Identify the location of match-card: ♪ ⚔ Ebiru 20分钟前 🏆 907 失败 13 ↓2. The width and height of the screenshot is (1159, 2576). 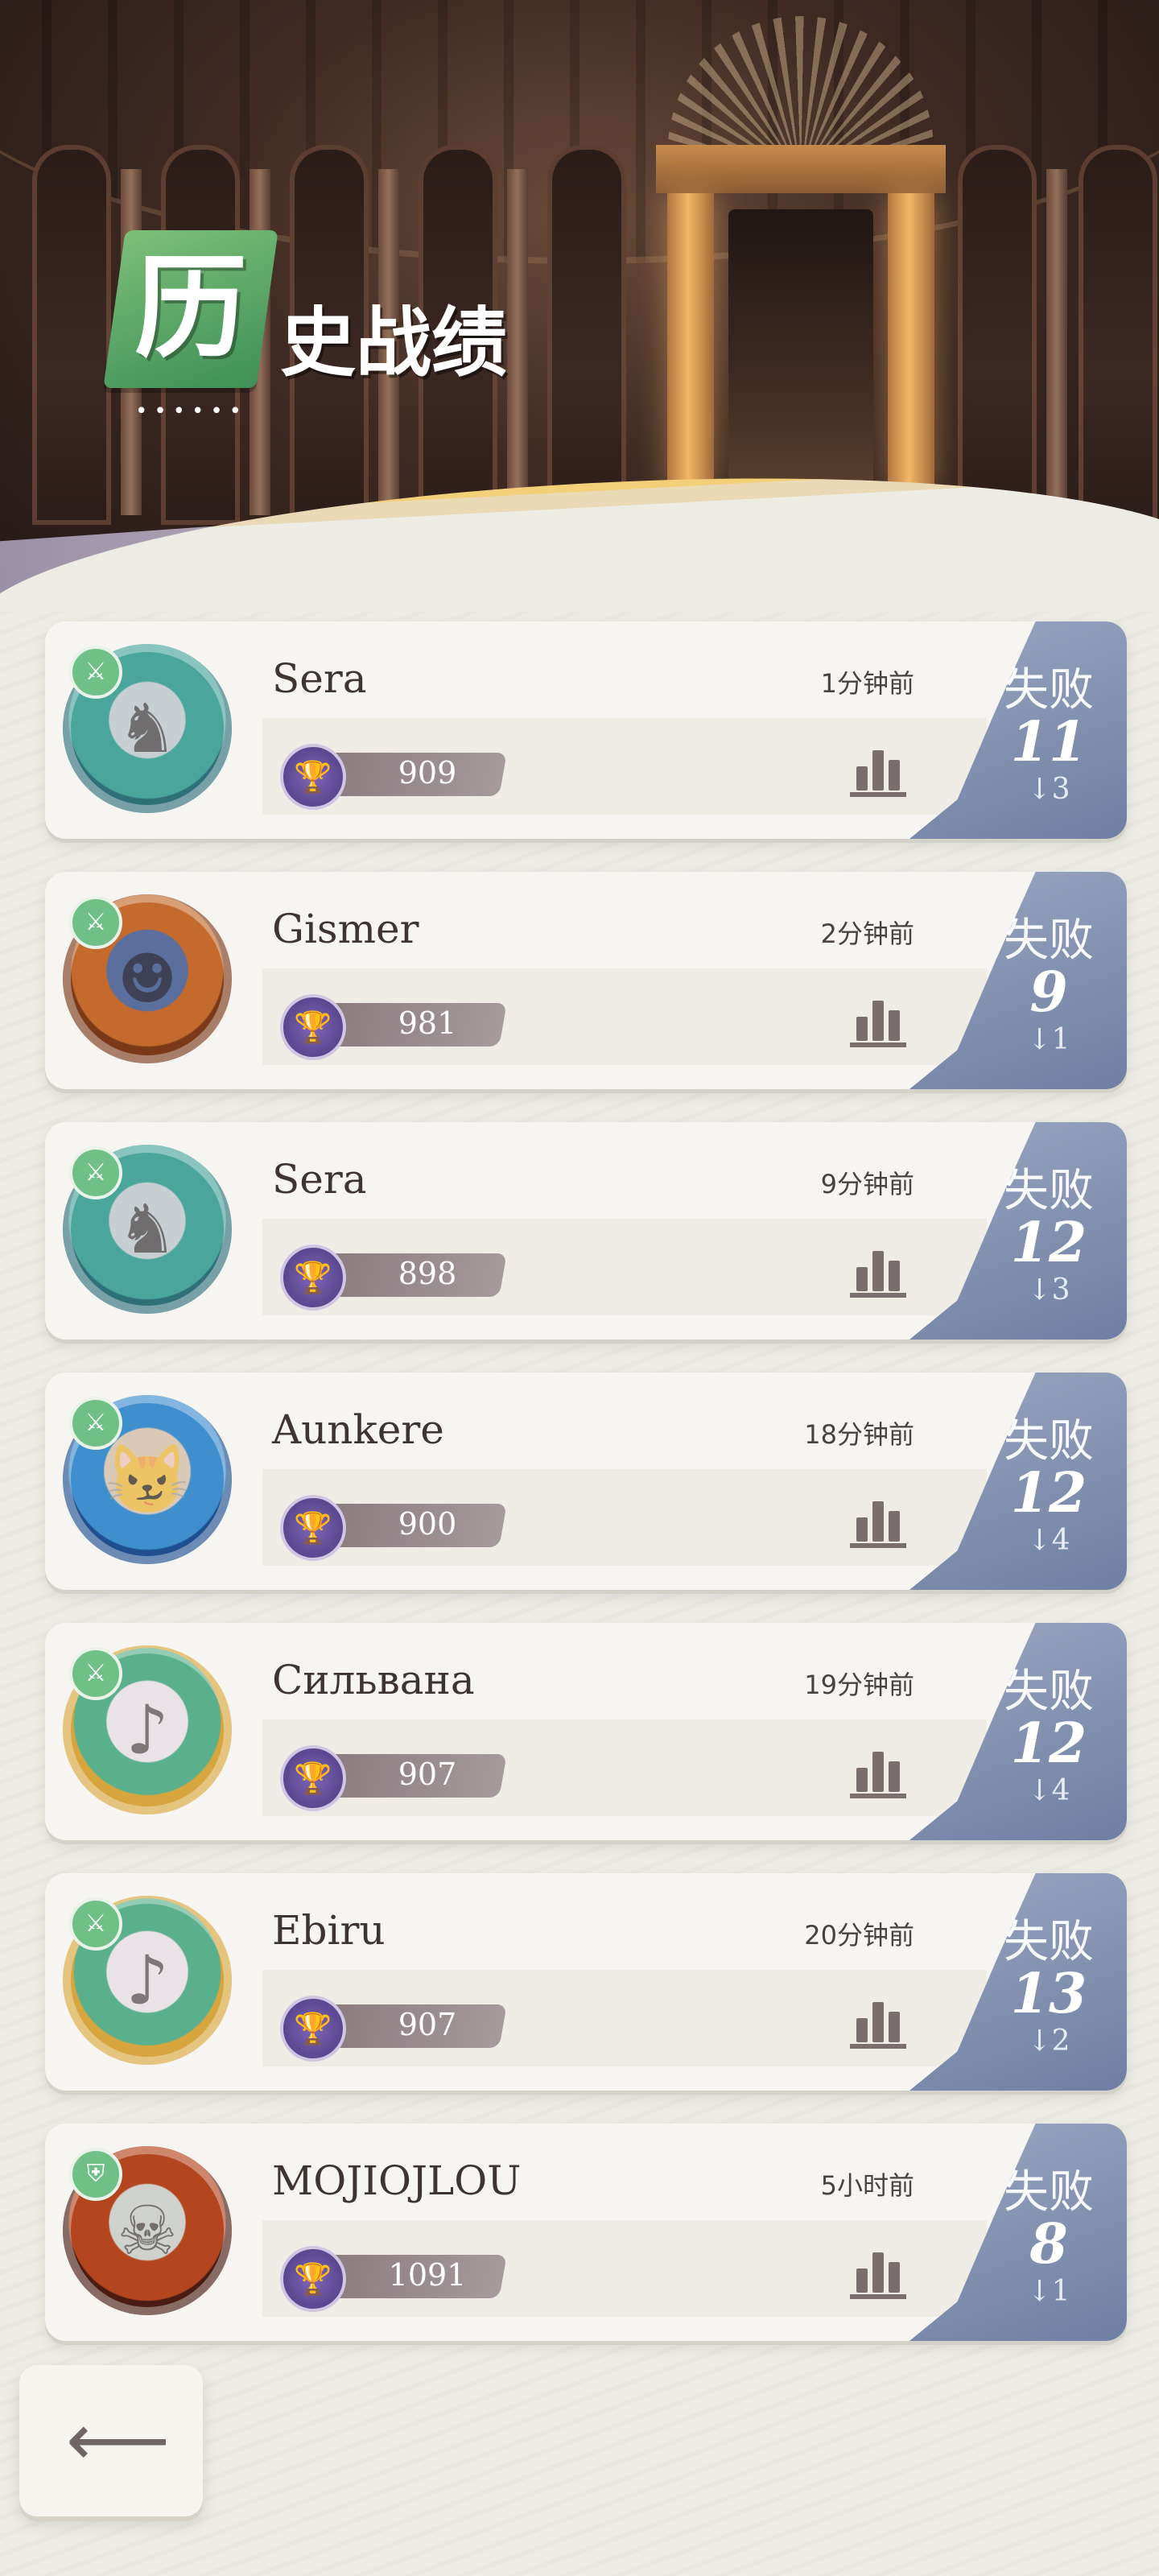
(586, 1982).